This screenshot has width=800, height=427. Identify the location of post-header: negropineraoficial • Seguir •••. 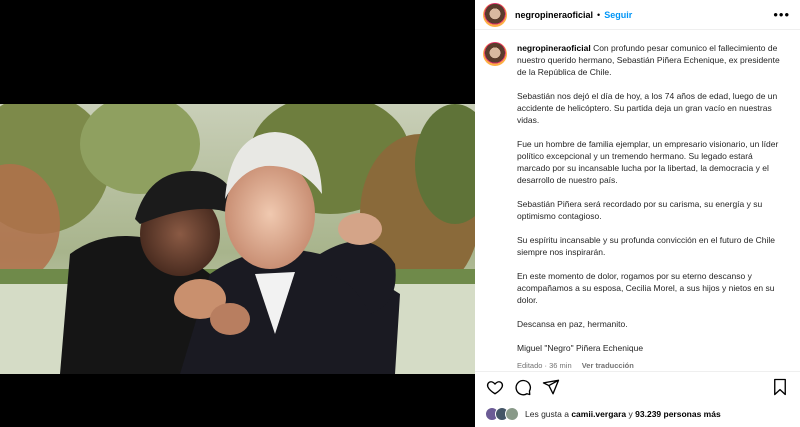
(637, 15).